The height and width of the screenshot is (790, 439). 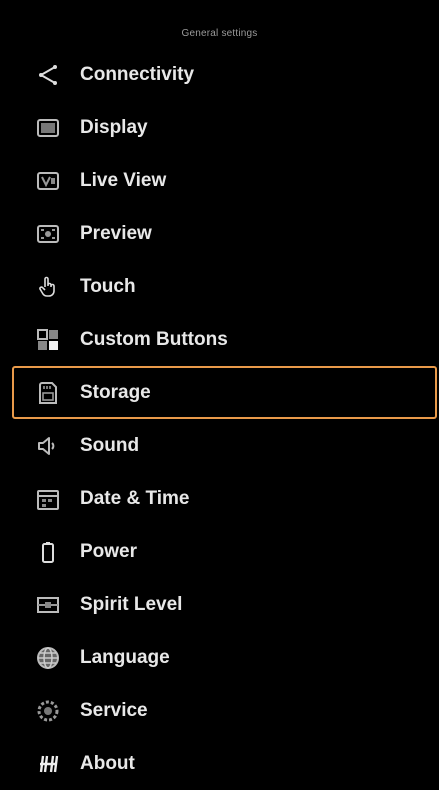 What do you see at coordinates (224, 392) in the screenshot?
I see `menu-item-storage: Storage` at bounding box center [224, 392].